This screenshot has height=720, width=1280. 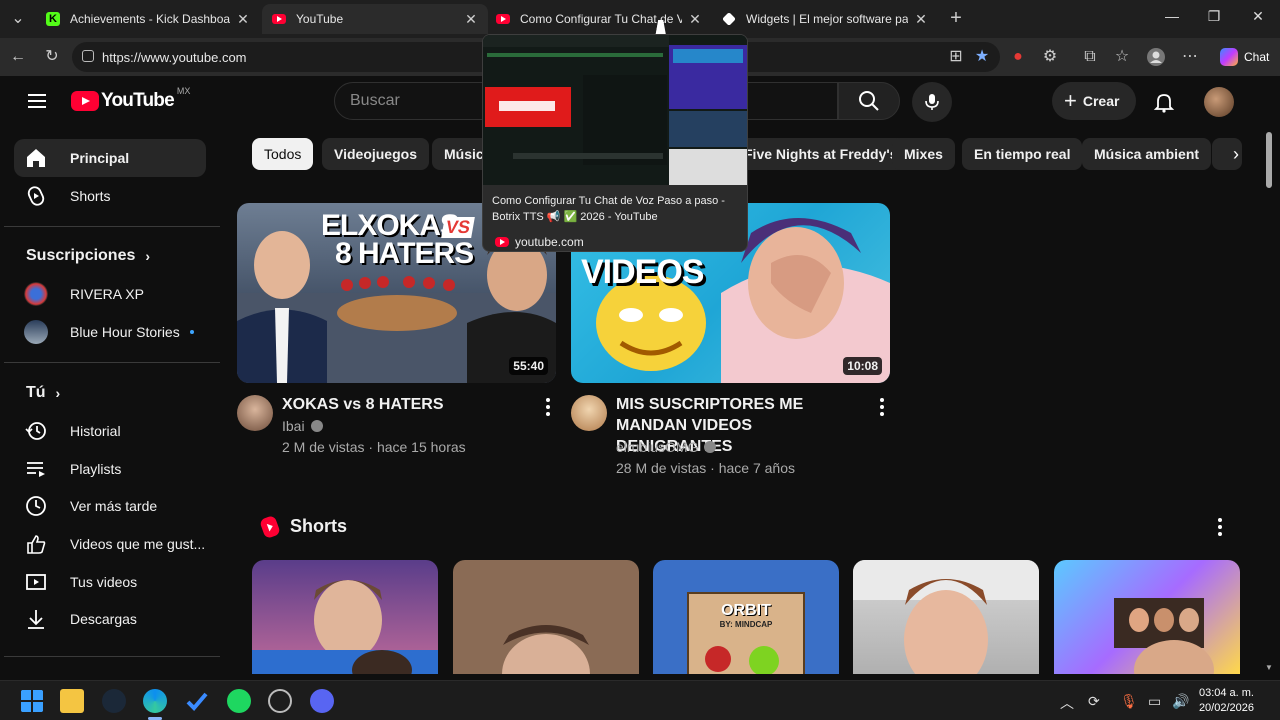 I want to click on orbit-card: ORBIT BY: MINDCAP, so click(x=746, y=633).